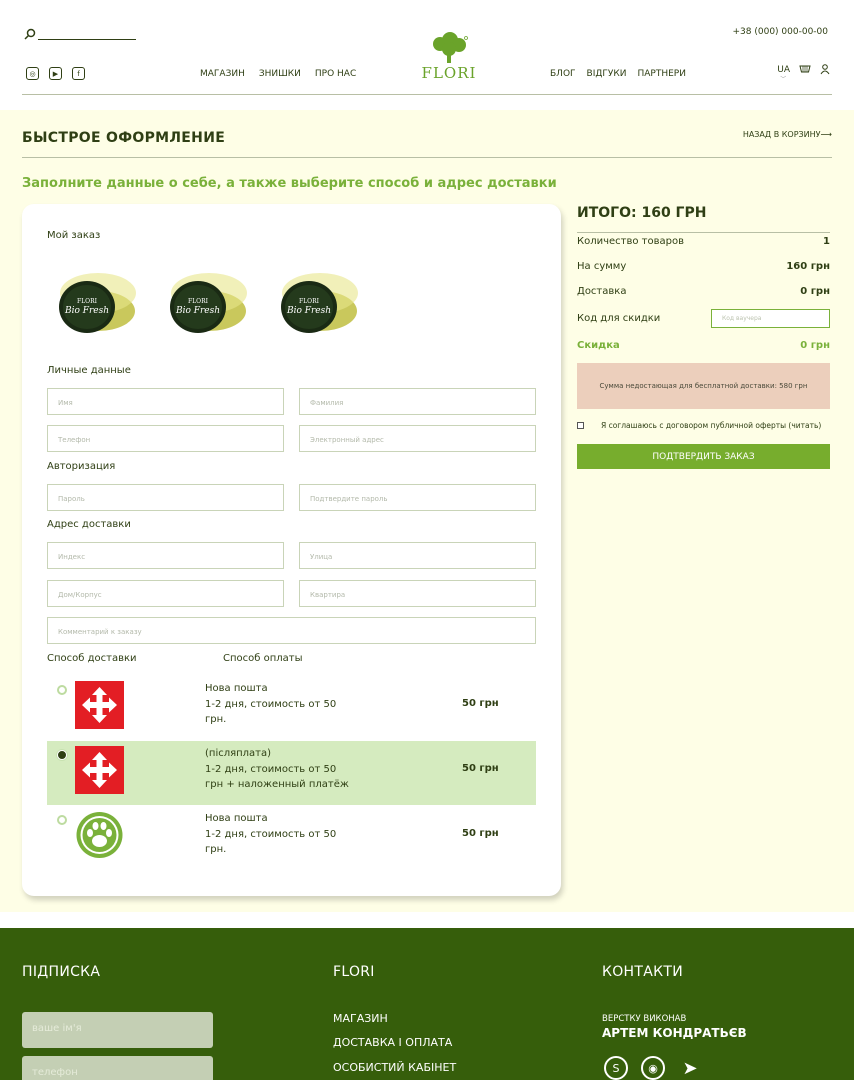 This screenshot has width=854, height=1080. What do you see at coordinates (674, 1033) in the screenshot?
I see `author-name: АРТЕМ КОНДРАТЬЄВ` at bounding box center [674, 1033].